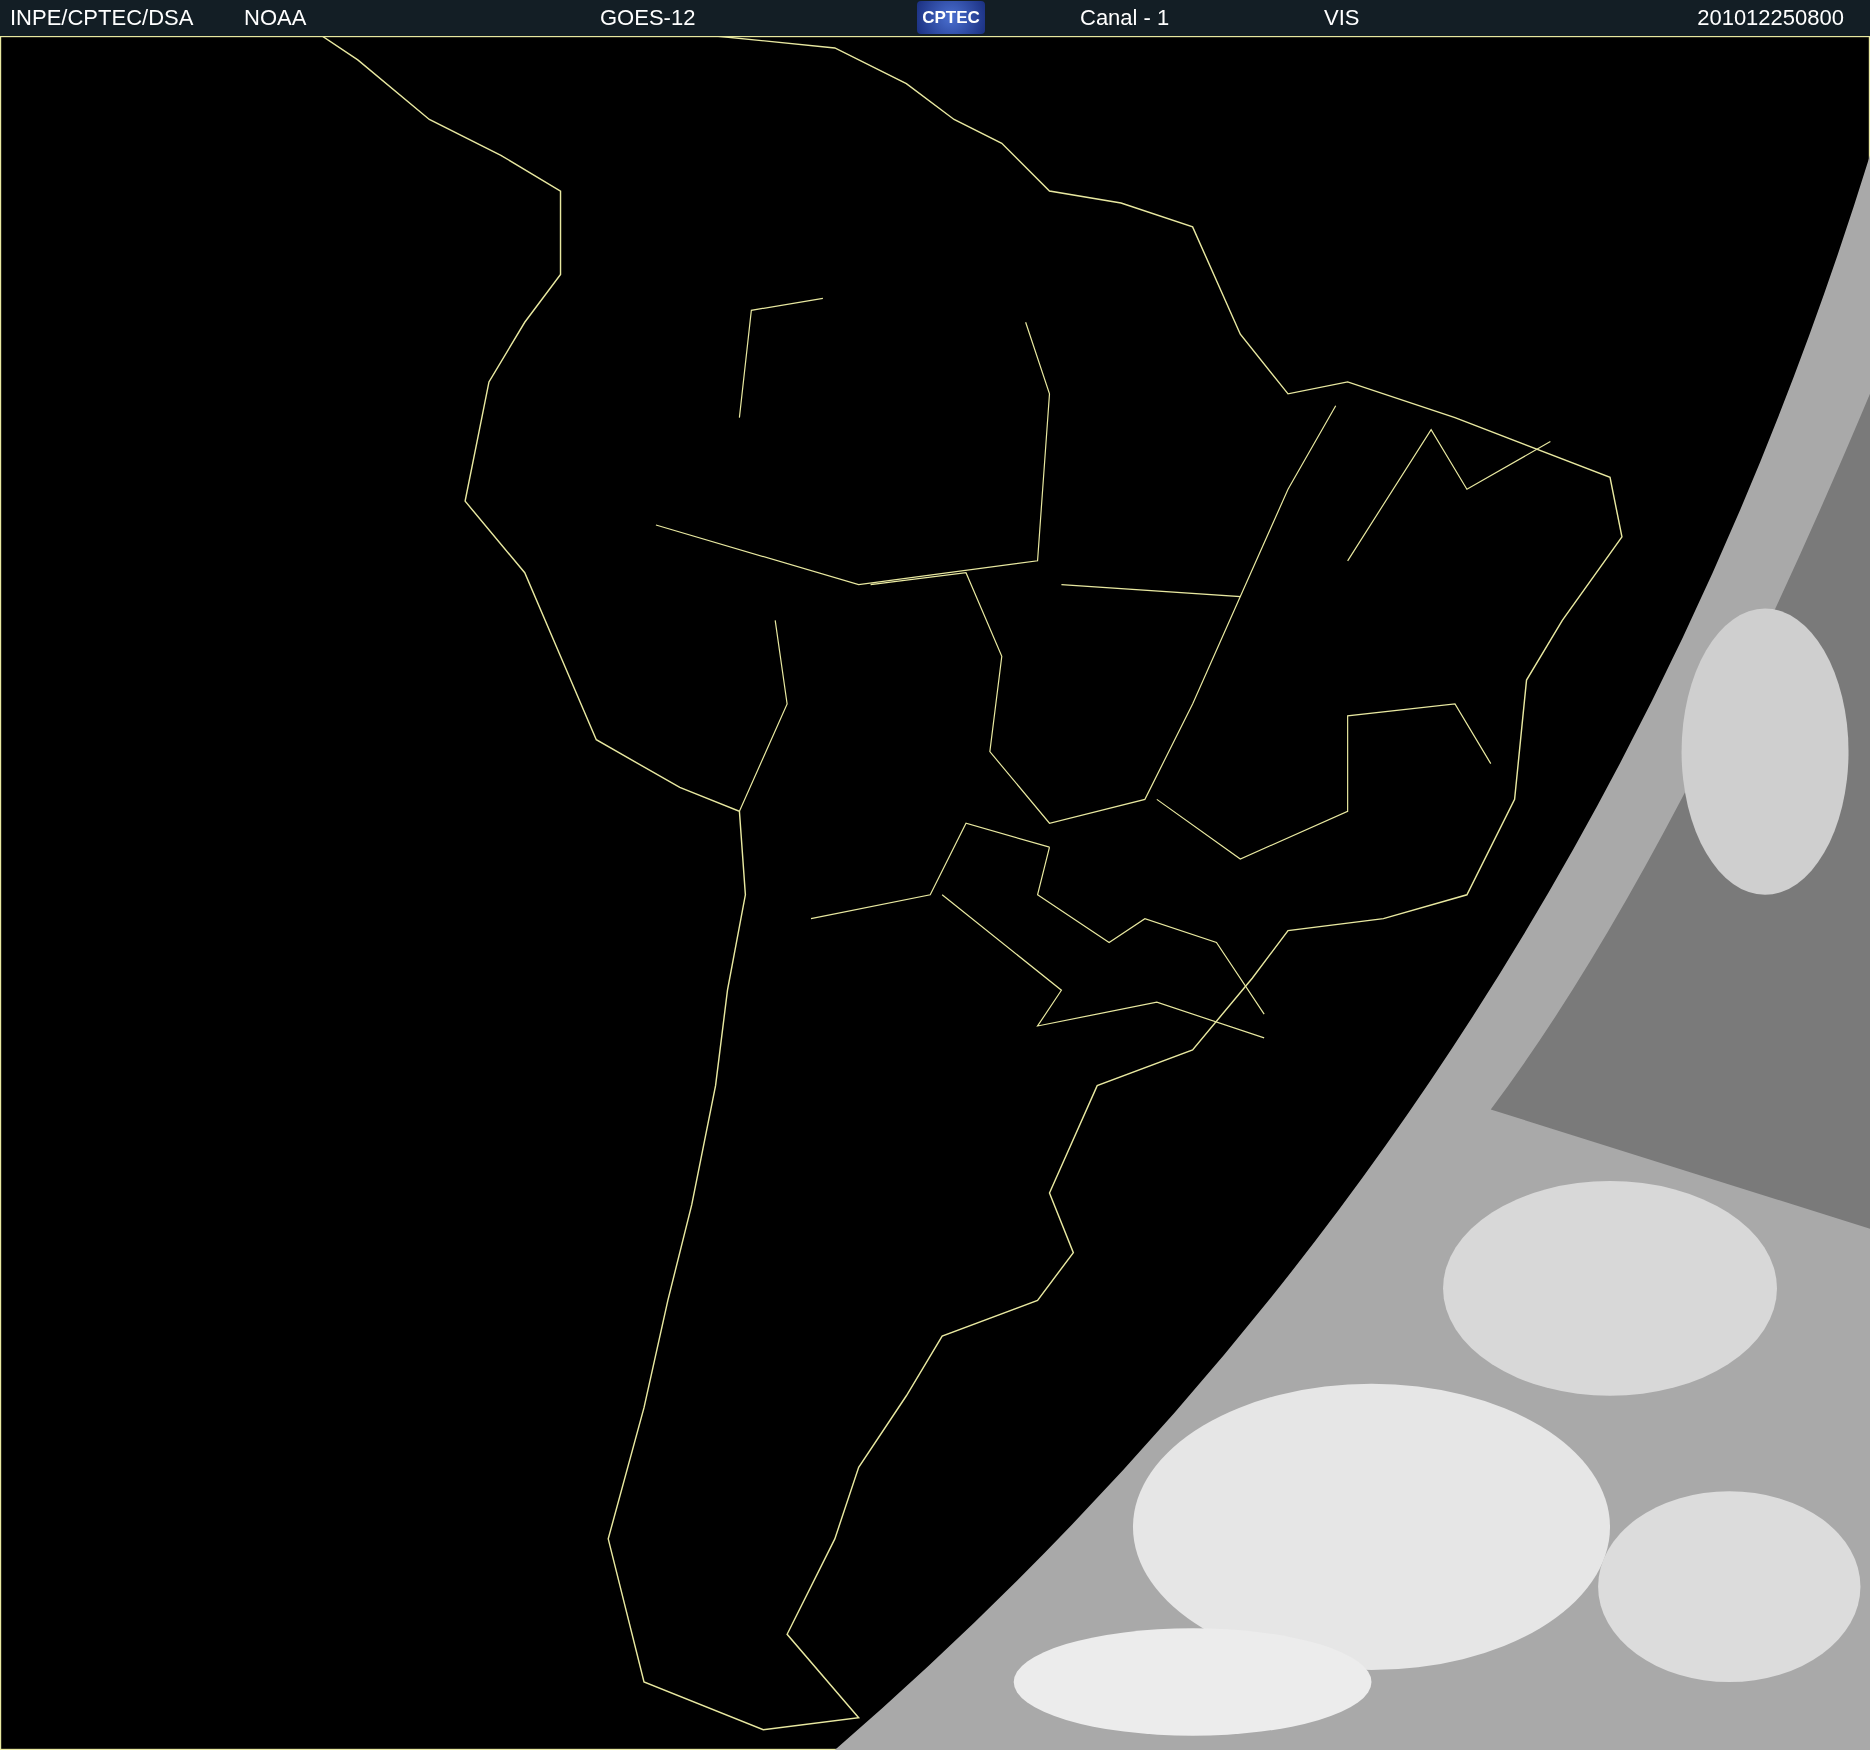  Describe the element at coordinates (102, 18) in the screenshot. I see `source-label: INPE/CPTEC/DSA` at that location.